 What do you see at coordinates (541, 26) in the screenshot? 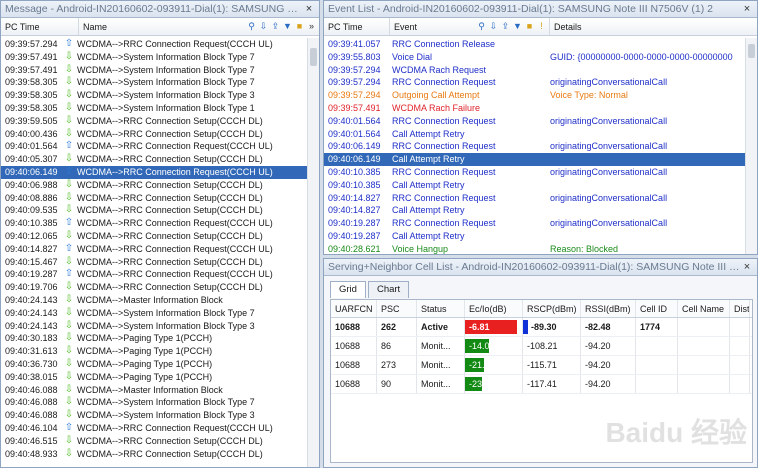
I see `warning-icon: !` at bounding box center [541, 26].